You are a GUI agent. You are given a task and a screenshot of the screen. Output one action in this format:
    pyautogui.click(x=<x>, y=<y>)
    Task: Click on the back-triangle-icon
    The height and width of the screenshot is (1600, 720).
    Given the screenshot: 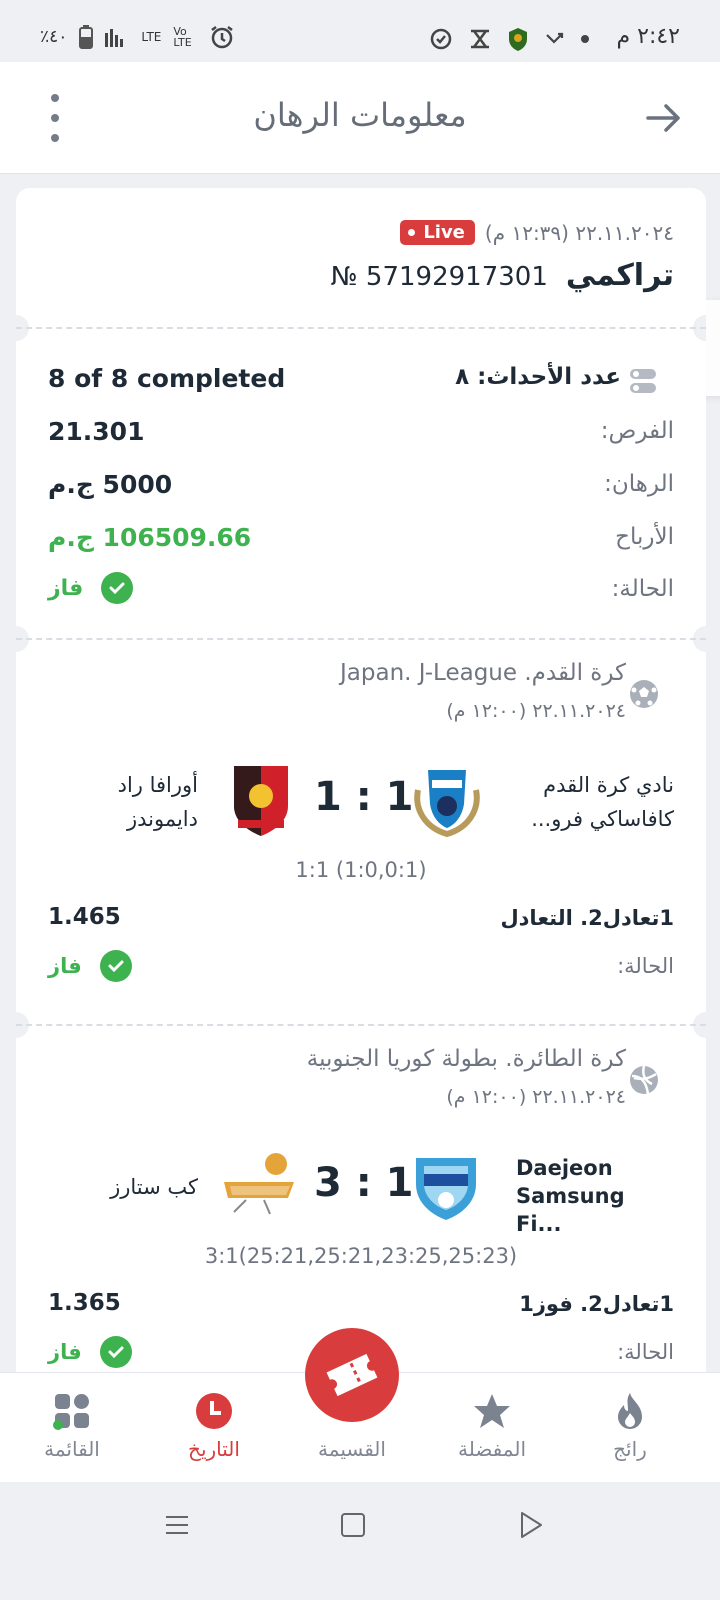 What is the action you would take?
    pyautogui.click(x=531, y=1525)
    